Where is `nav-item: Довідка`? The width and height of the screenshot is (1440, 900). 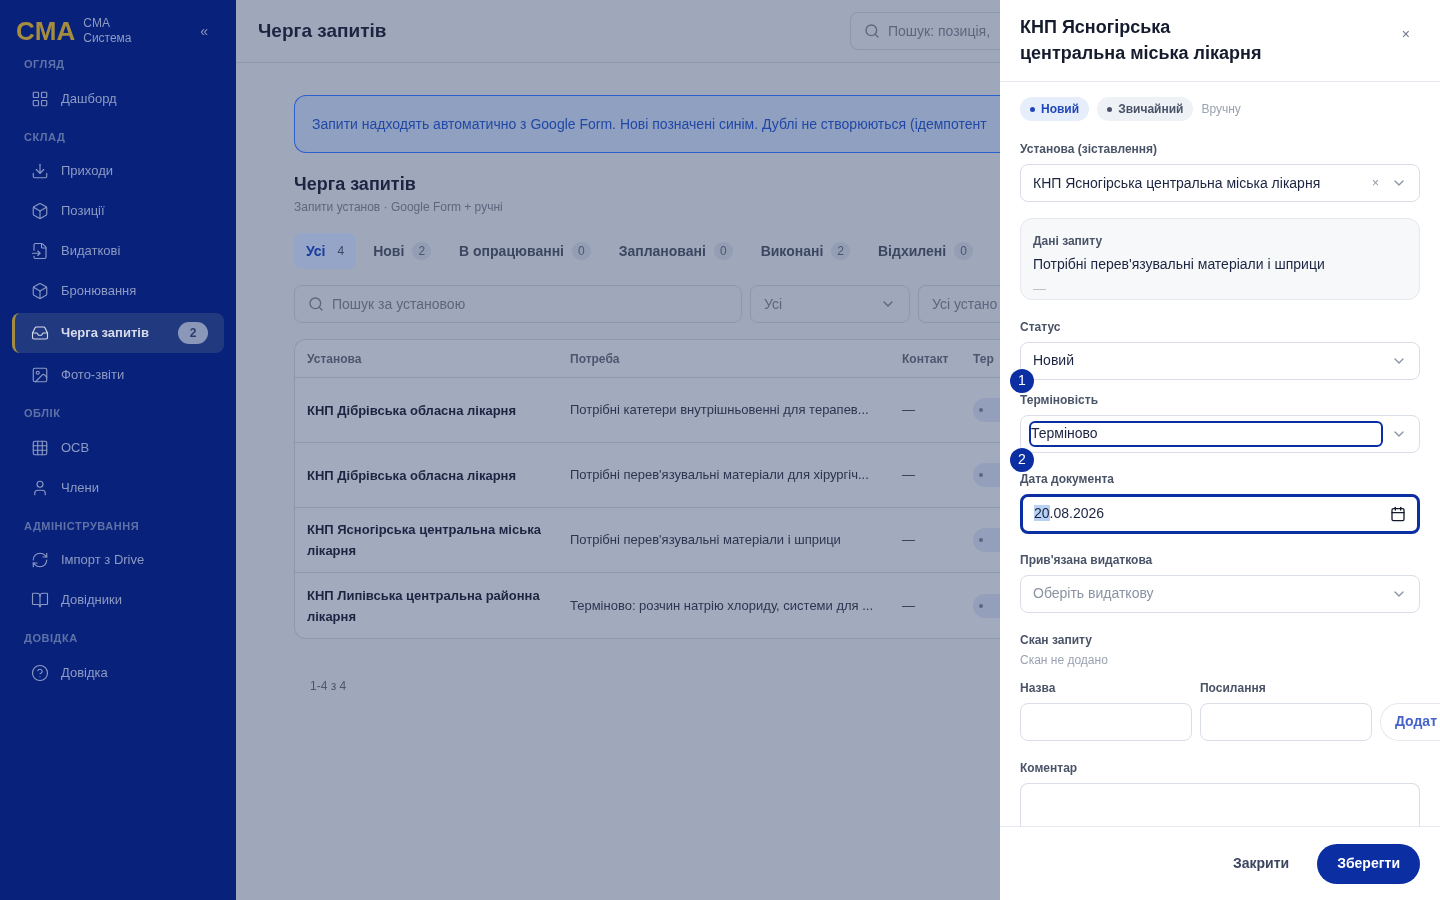 nav-item: Довідка is located at coordinates (118, 672).